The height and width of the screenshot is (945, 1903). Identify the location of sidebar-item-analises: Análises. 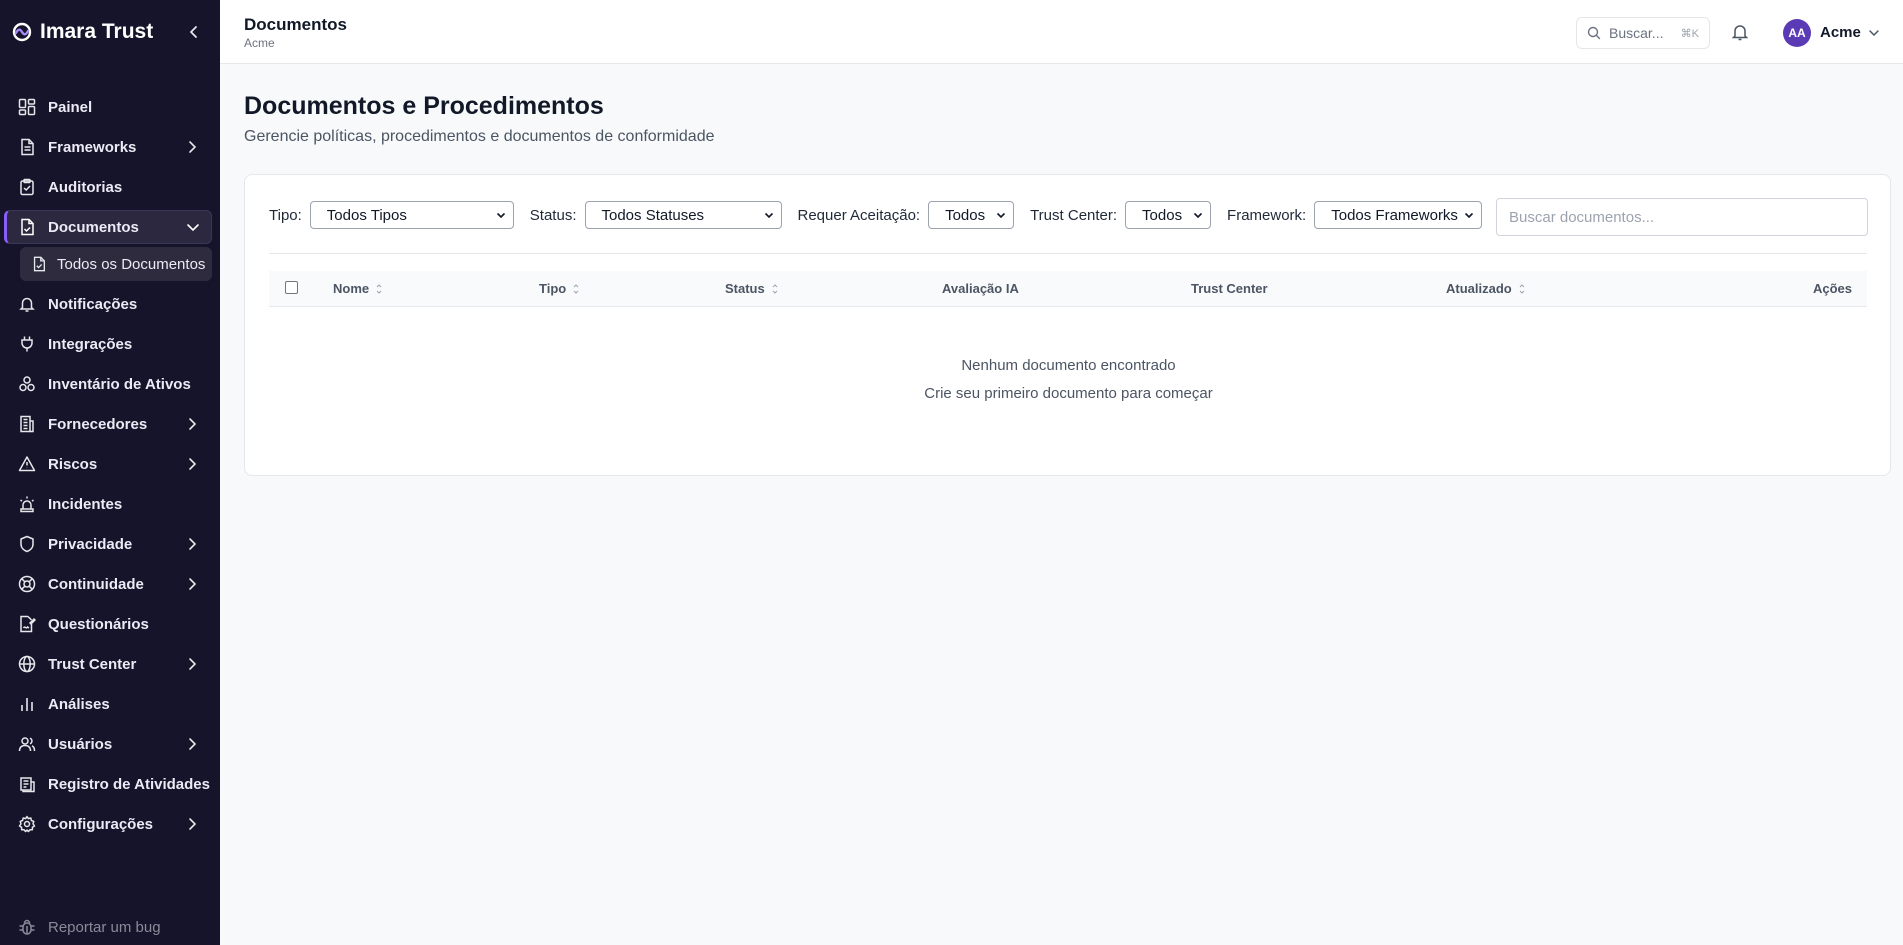
(110, 704).